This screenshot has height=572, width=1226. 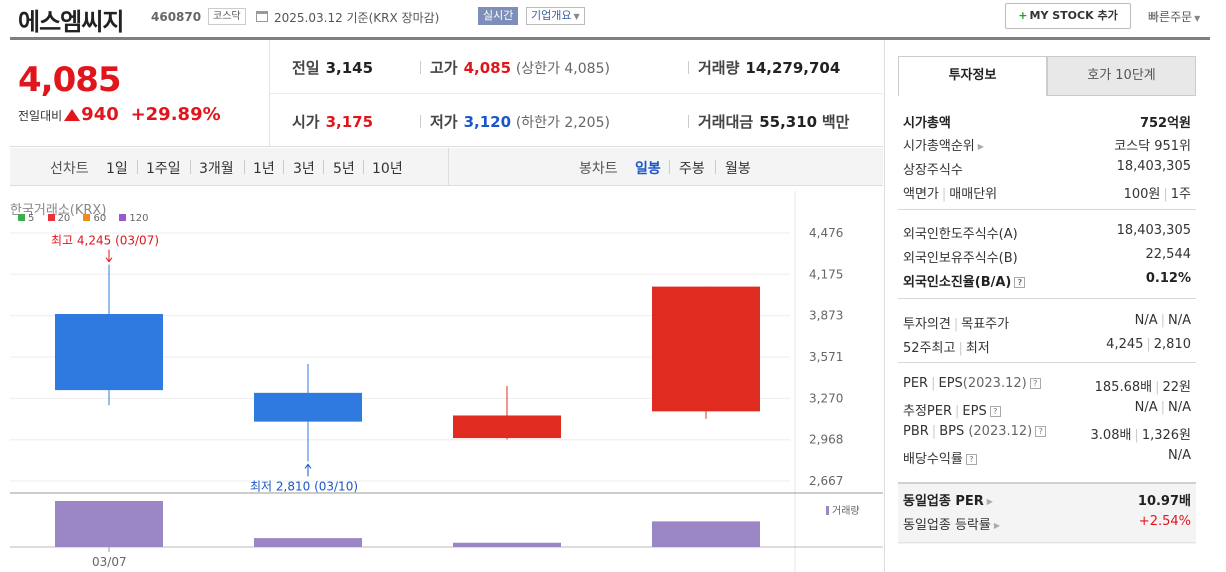 I want to click on range-1year: 1년, so click(x=264, y=168).